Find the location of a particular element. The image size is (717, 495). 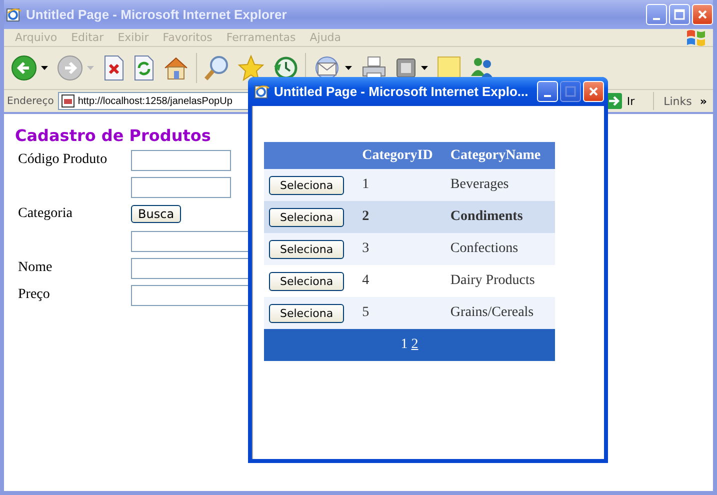

table-row: Seleciona 5 Grains/Cereals is located at coordinates (409, 313).